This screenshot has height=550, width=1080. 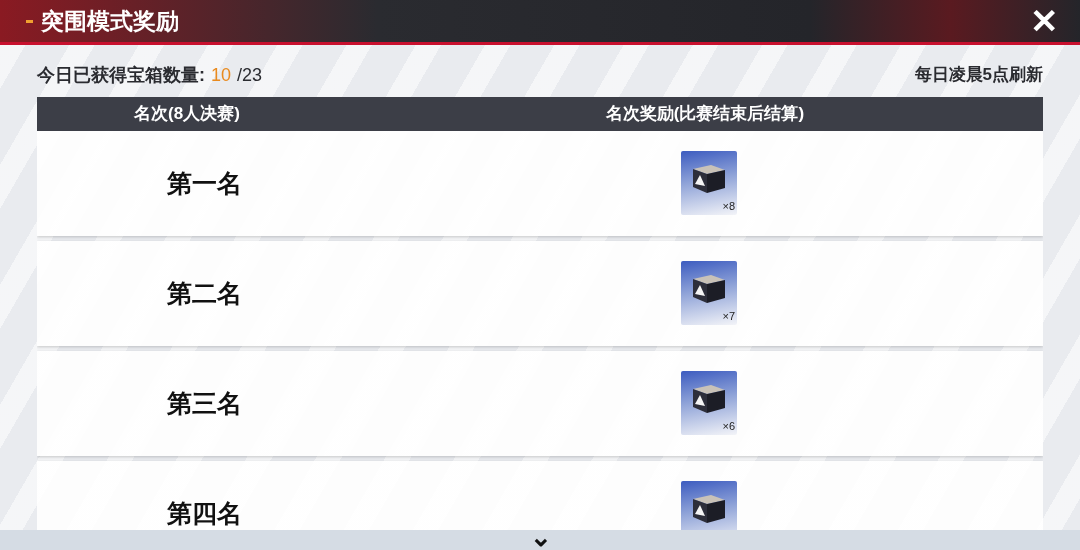 What do you see at coordinates (709, 183) in the screenshot?
I see `chest-reward: ×8` at bounding box center [709, 183].